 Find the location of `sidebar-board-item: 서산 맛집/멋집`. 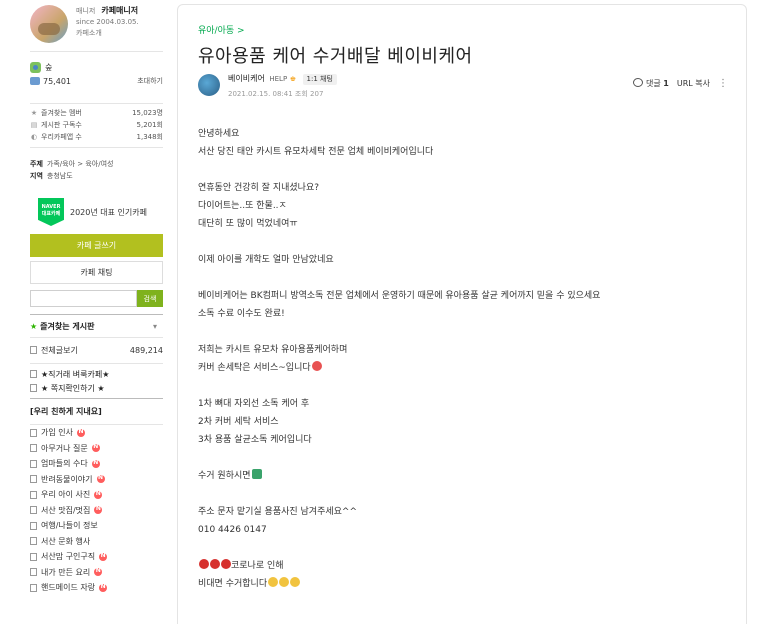

sidebar-board-item: 서산 맛집/멋집 is located at coordinates (96, 511).